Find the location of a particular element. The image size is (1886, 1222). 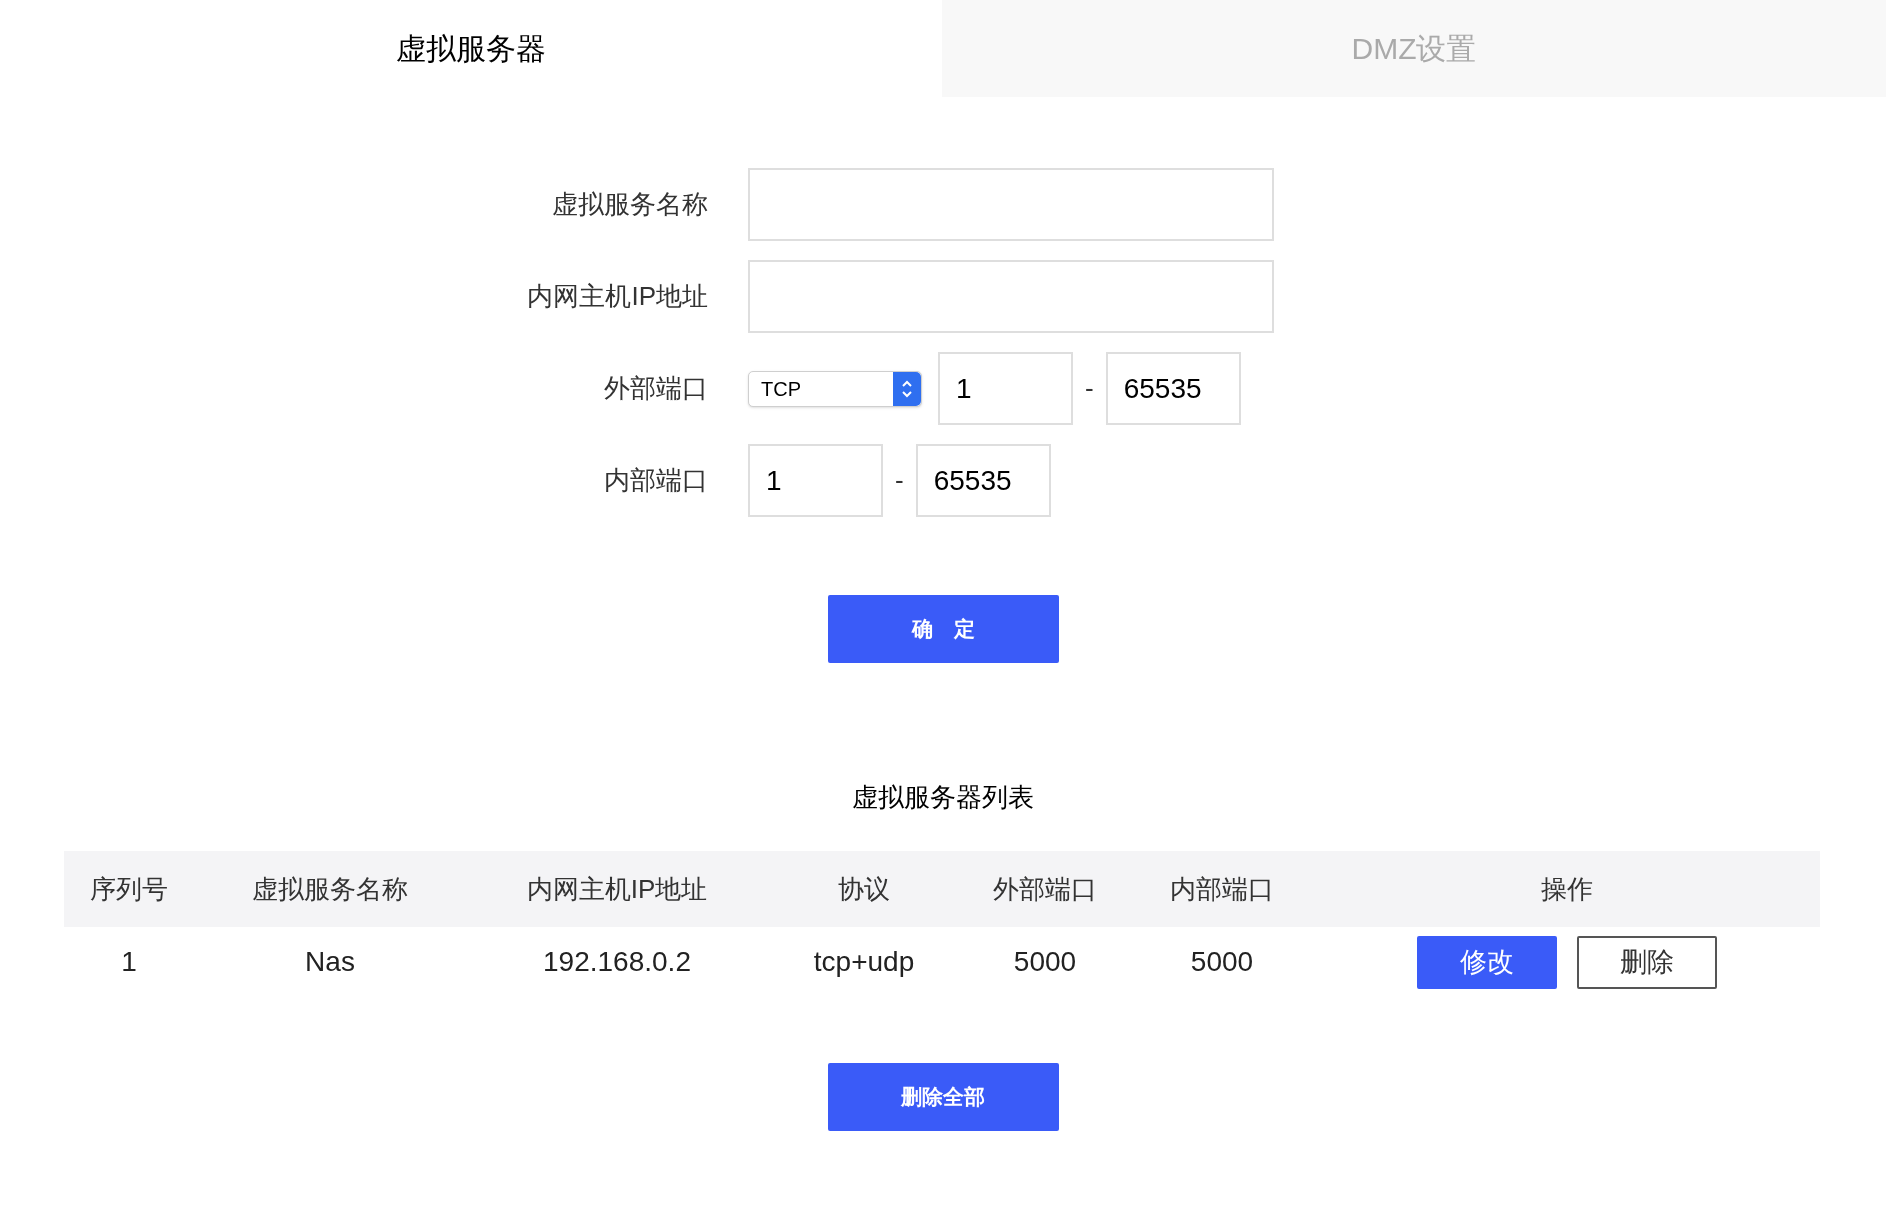

table-cell-text: 1 is located at coordinates (129, 962).